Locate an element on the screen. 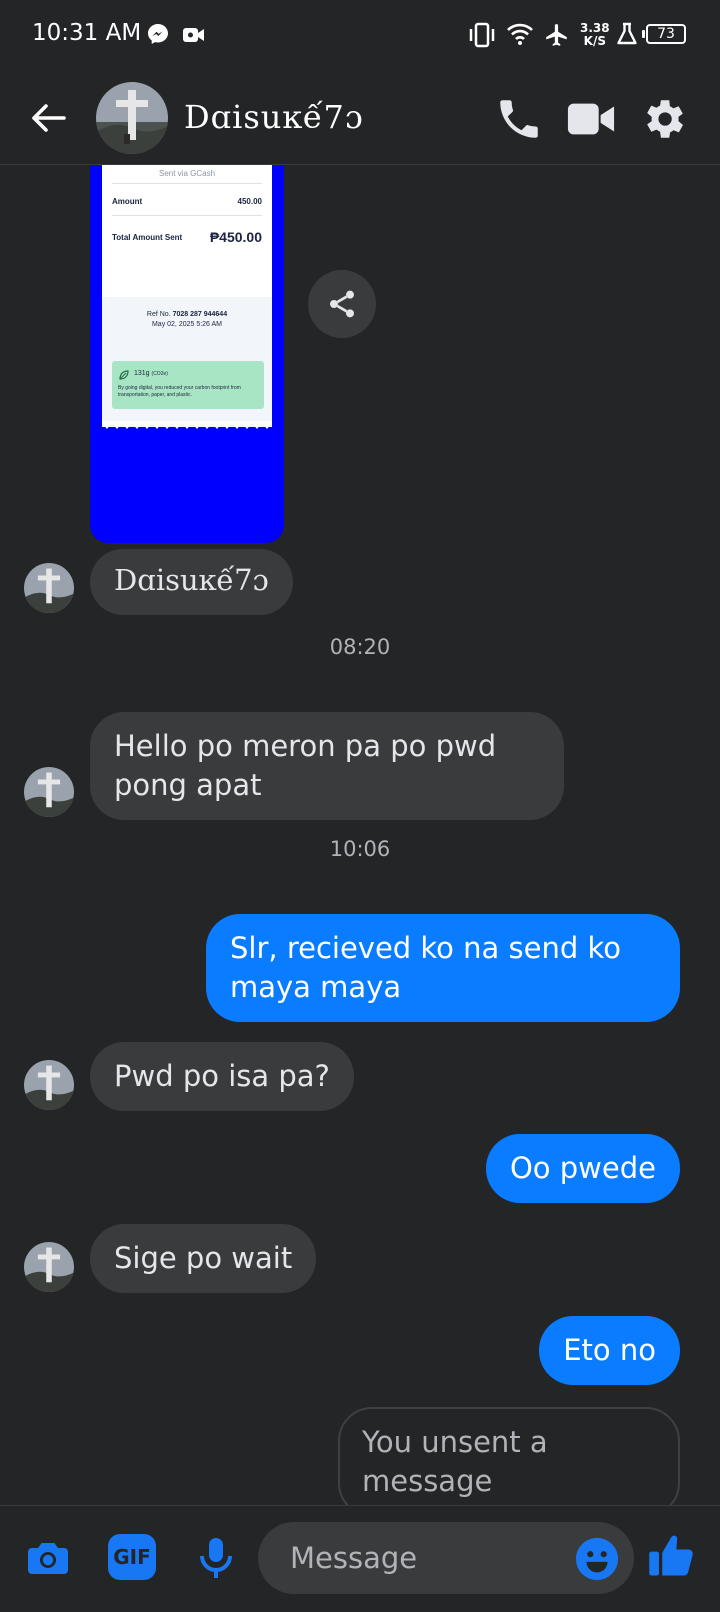 Image resolution: width=720 pixels, height=1612 pixels. receipt-zigzag-edge is located at coordinates (187, 425).